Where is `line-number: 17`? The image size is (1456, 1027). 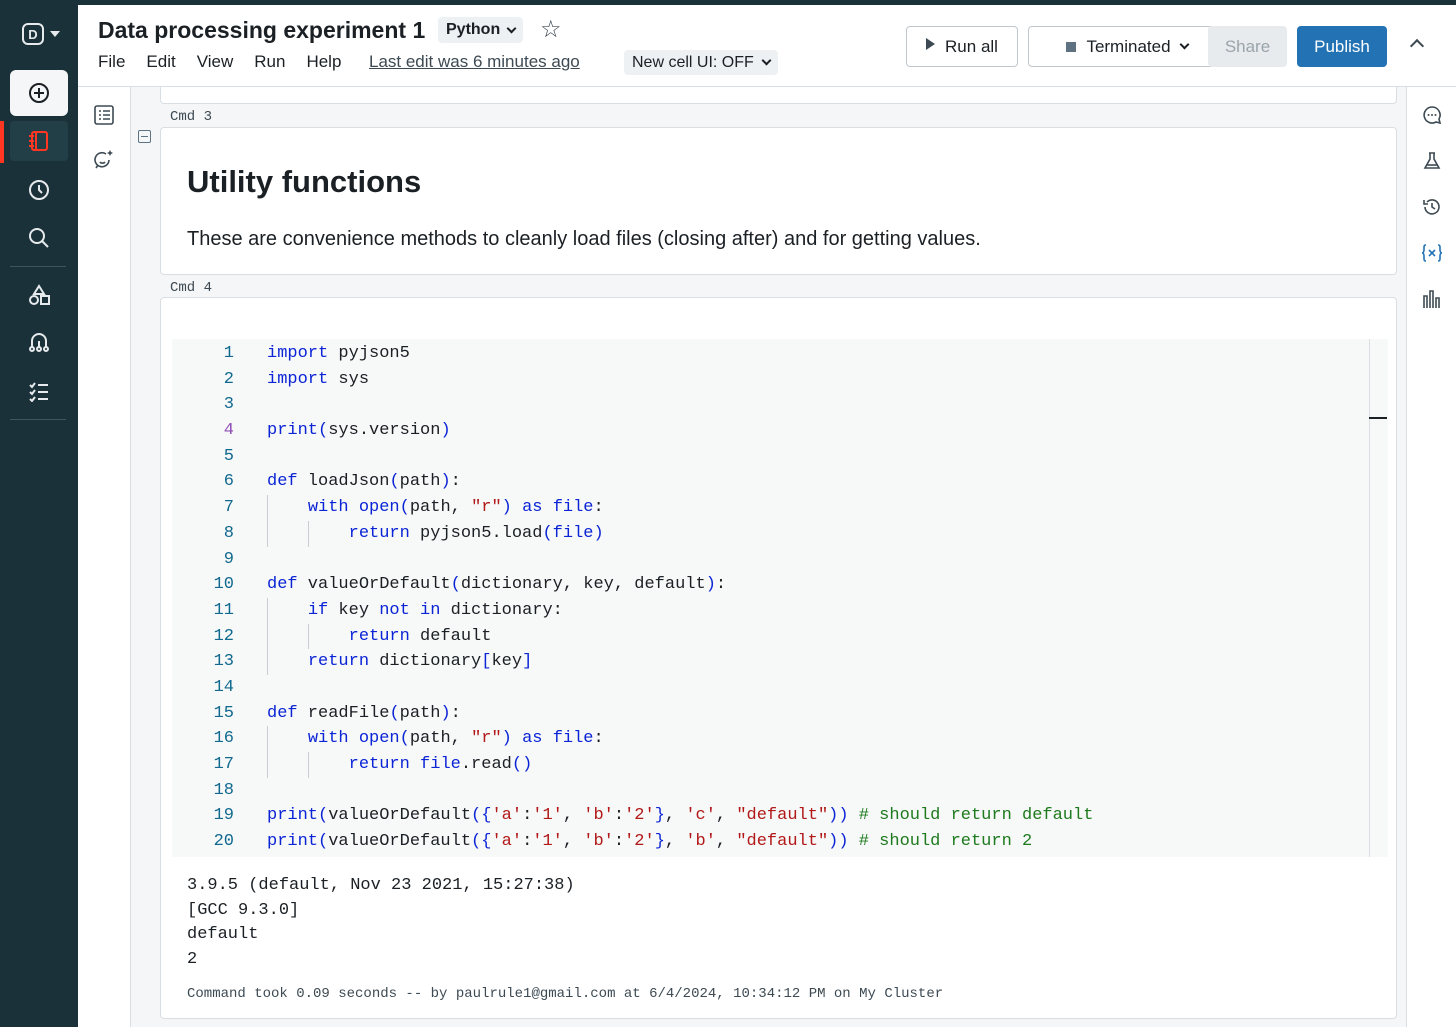
line-number: 17 is located at coordinates (223, 764).